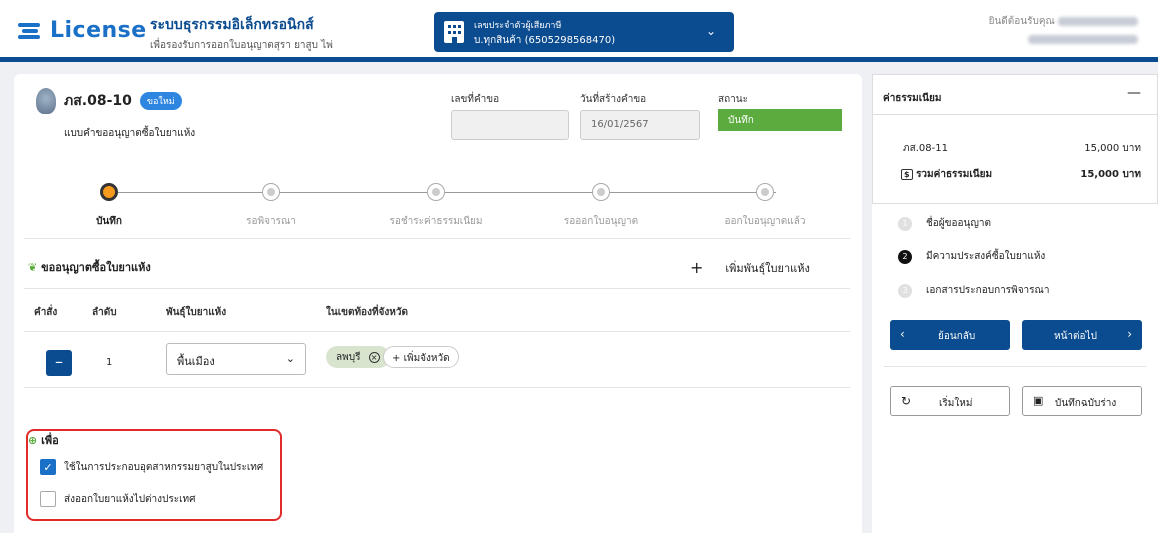 This screenshot has width=1158, height=533. What do you see at coordinates (780, 120) in the screenshot?
I see `status-badge: บันทึก` at bounding box center [780, 120].